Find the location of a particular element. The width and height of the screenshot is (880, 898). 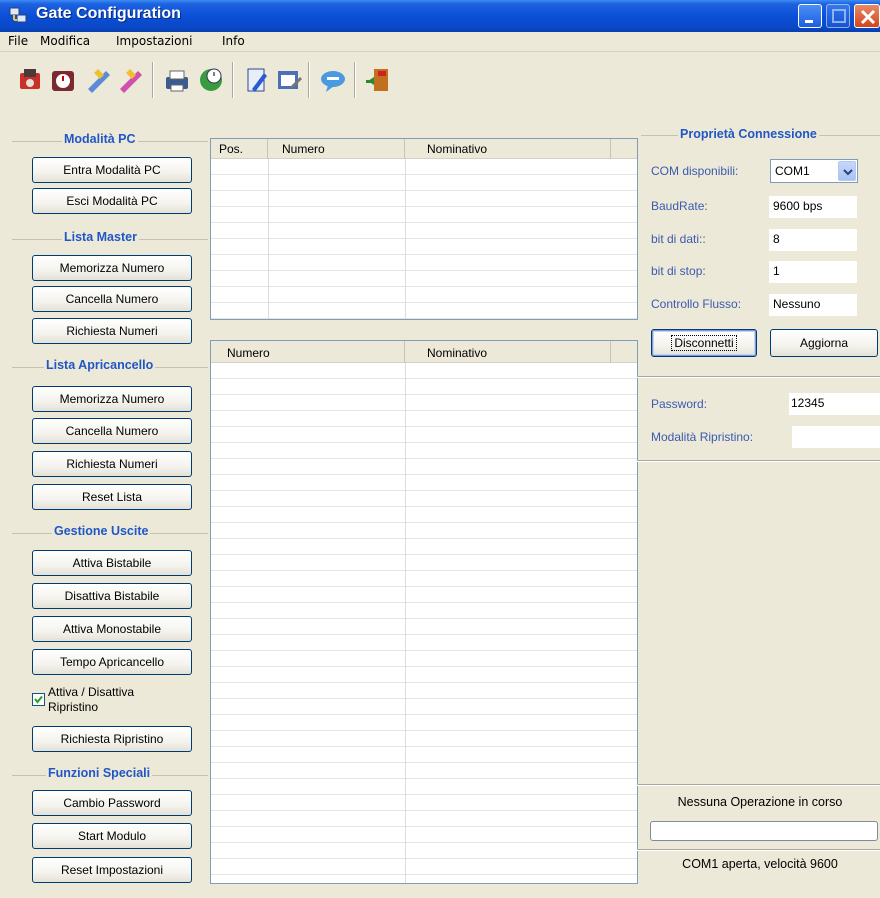

activate-monostable-button: Attiva Monostabile is located at coordinates (112, 629).